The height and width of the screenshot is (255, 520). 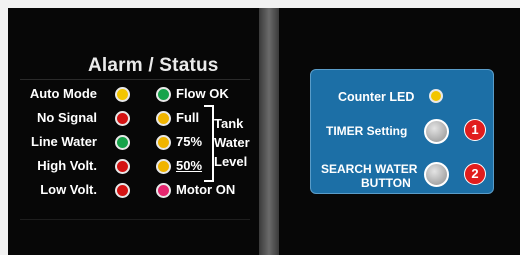 What do you see at coordinates (229, 123) in the screenshot?
I see `tank-label: Tank` at bounding box center [229, 123].